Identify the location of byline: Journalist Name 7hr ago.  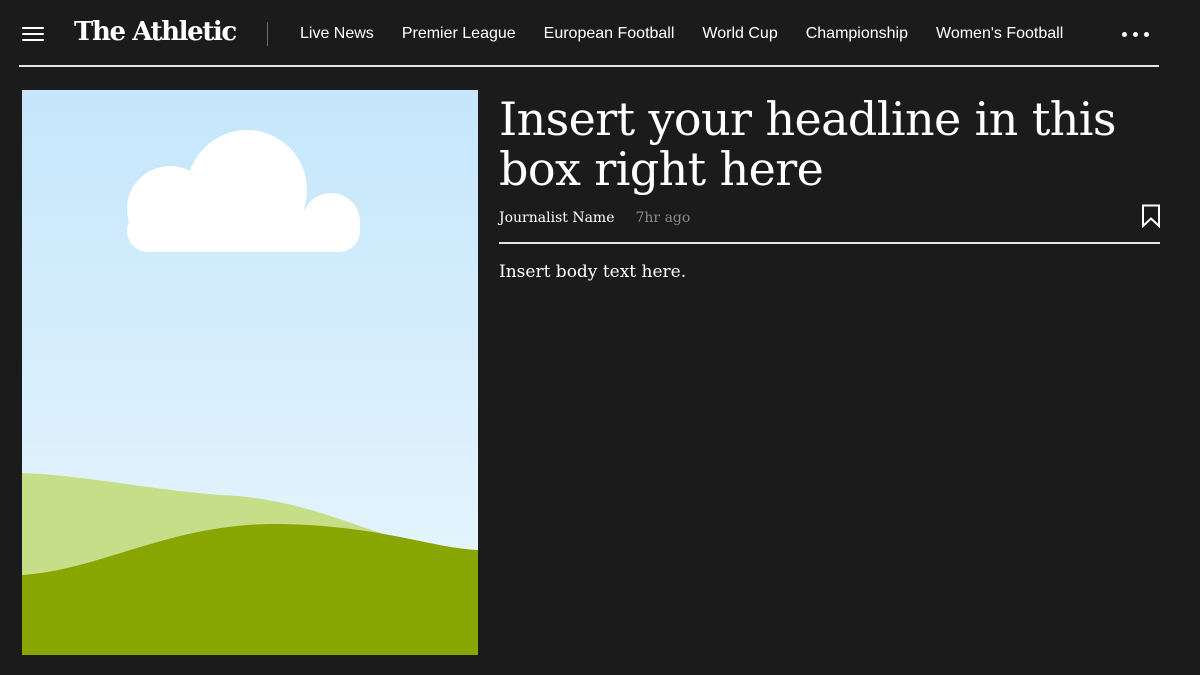
(594, 218).